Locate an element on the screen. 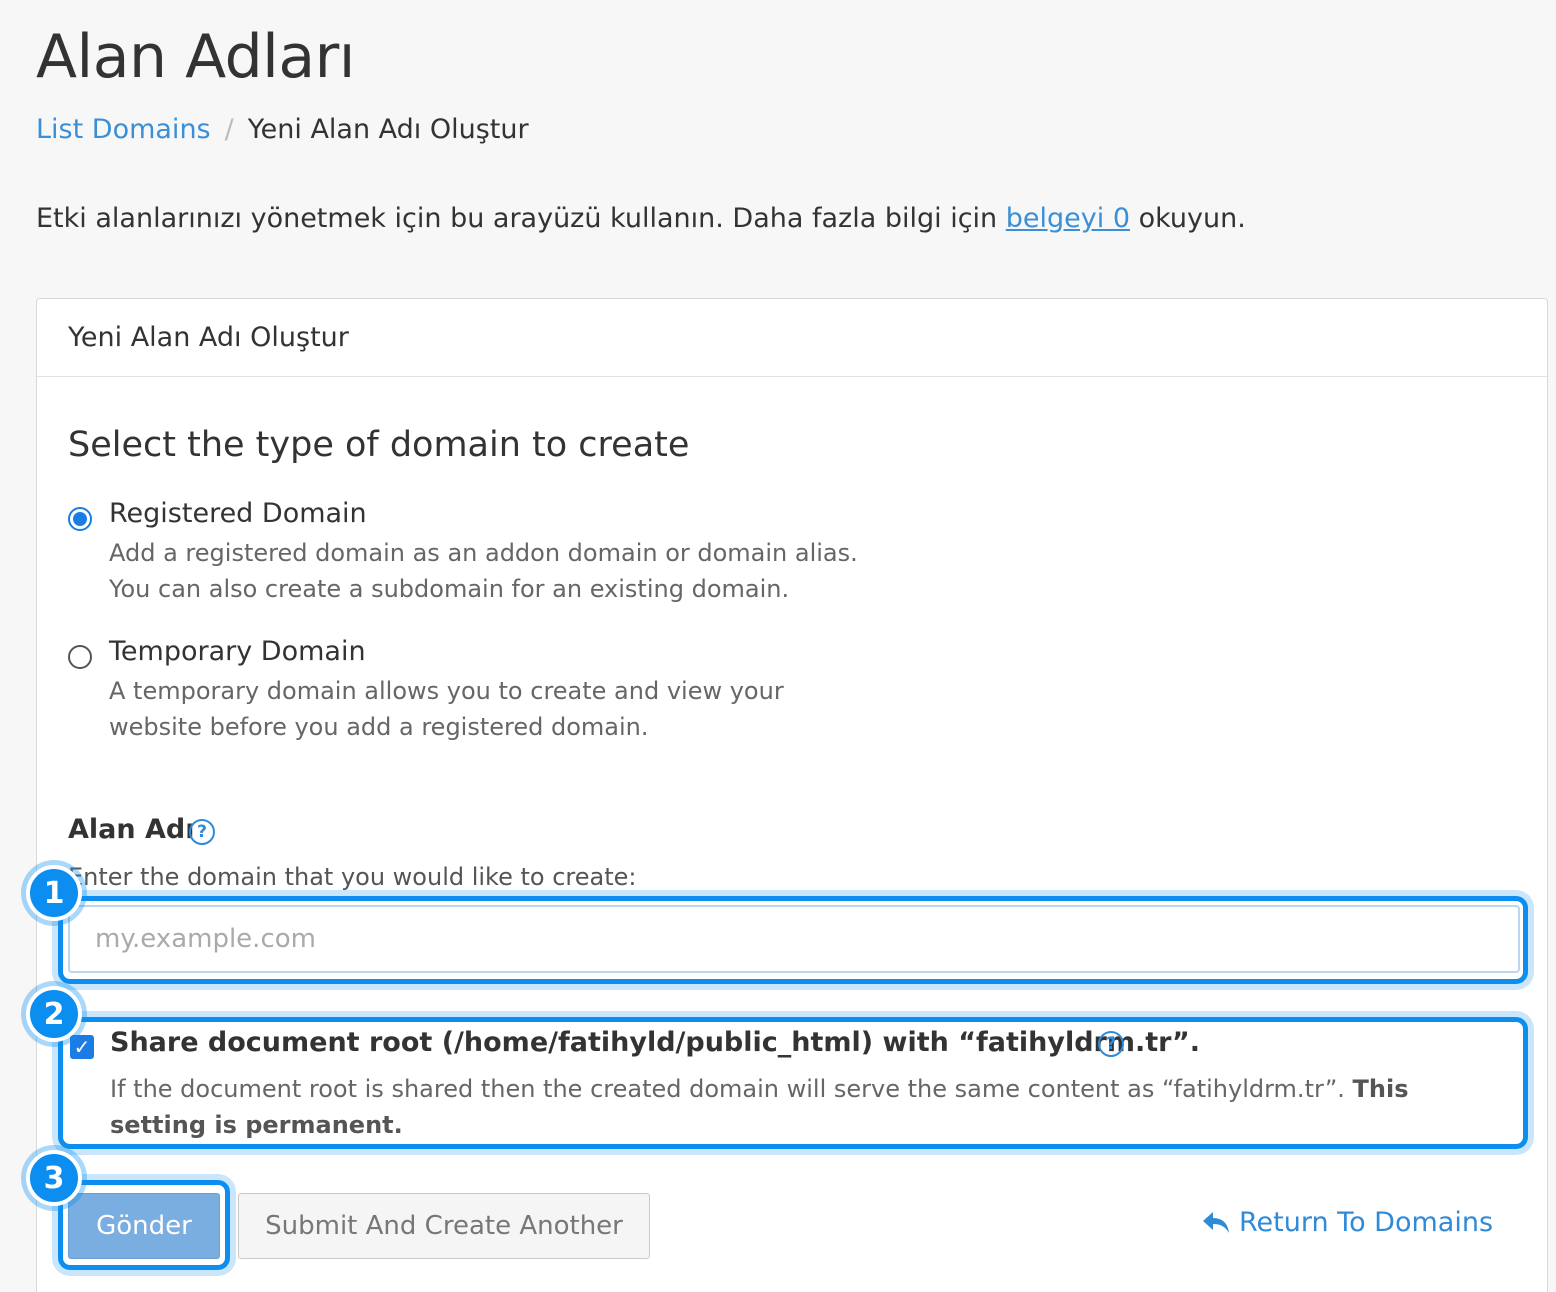  domain-input is located at coordinates (794, 939).